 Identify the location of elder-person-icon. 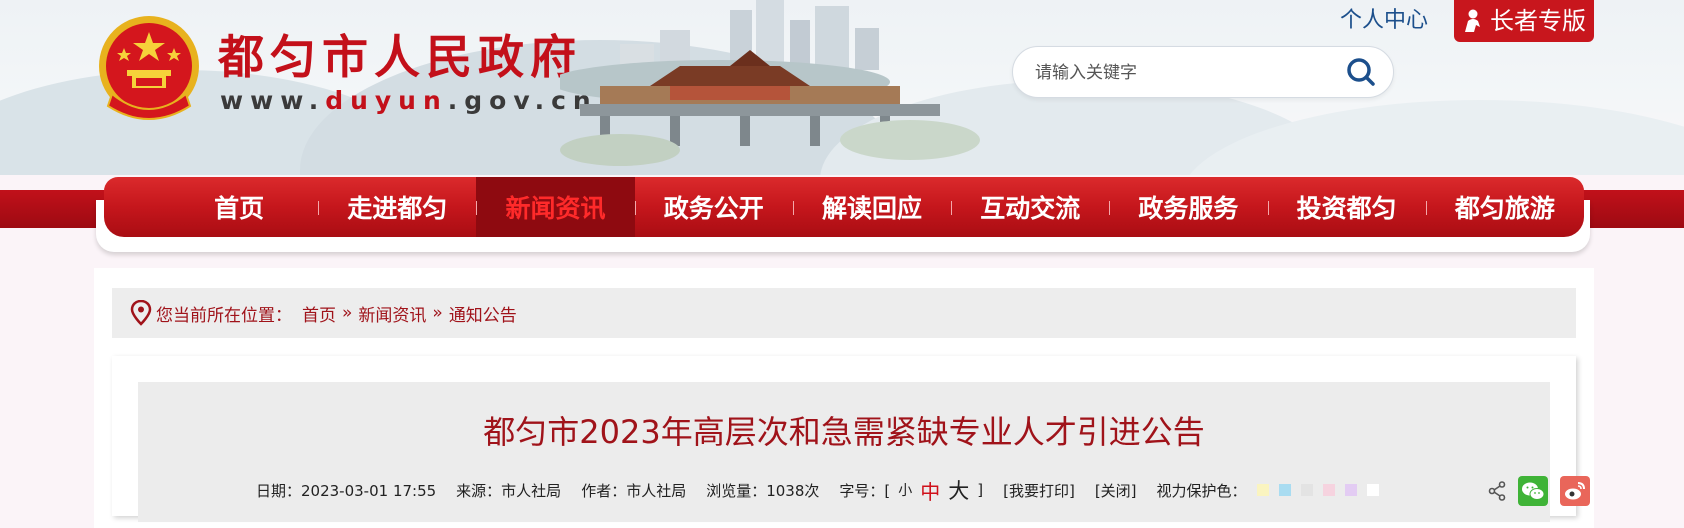
(1472, 20).